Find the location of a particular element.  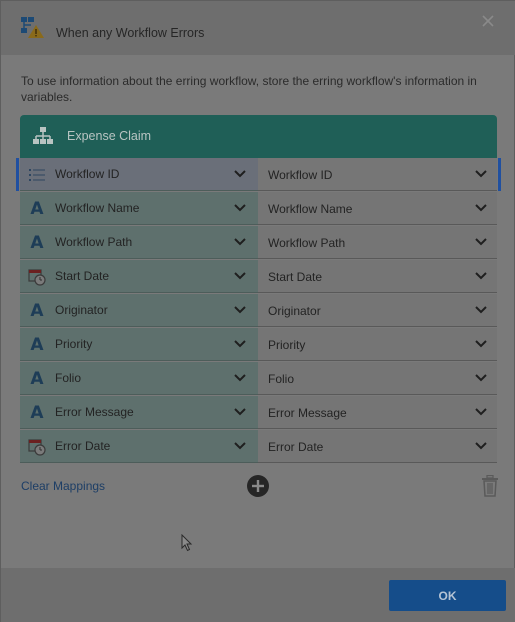

grid-title: Expense Claim is located at coordinates (109, 136).